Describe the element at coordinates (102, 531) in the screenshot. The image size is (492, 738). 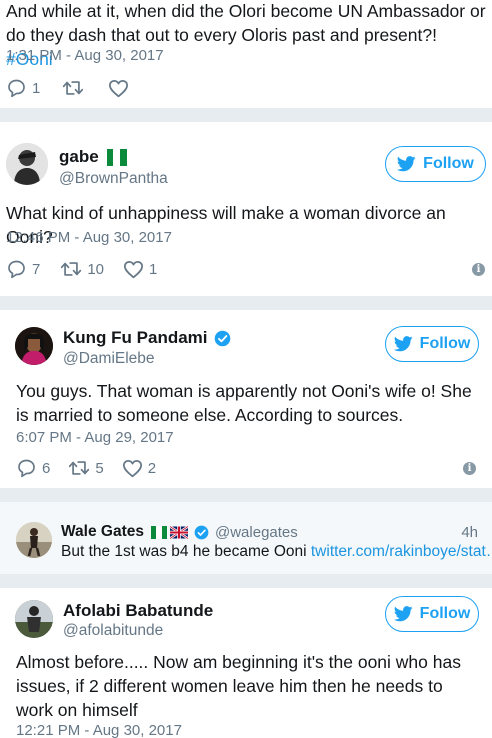
I see `display-name-text: Wale Gates` at that location.